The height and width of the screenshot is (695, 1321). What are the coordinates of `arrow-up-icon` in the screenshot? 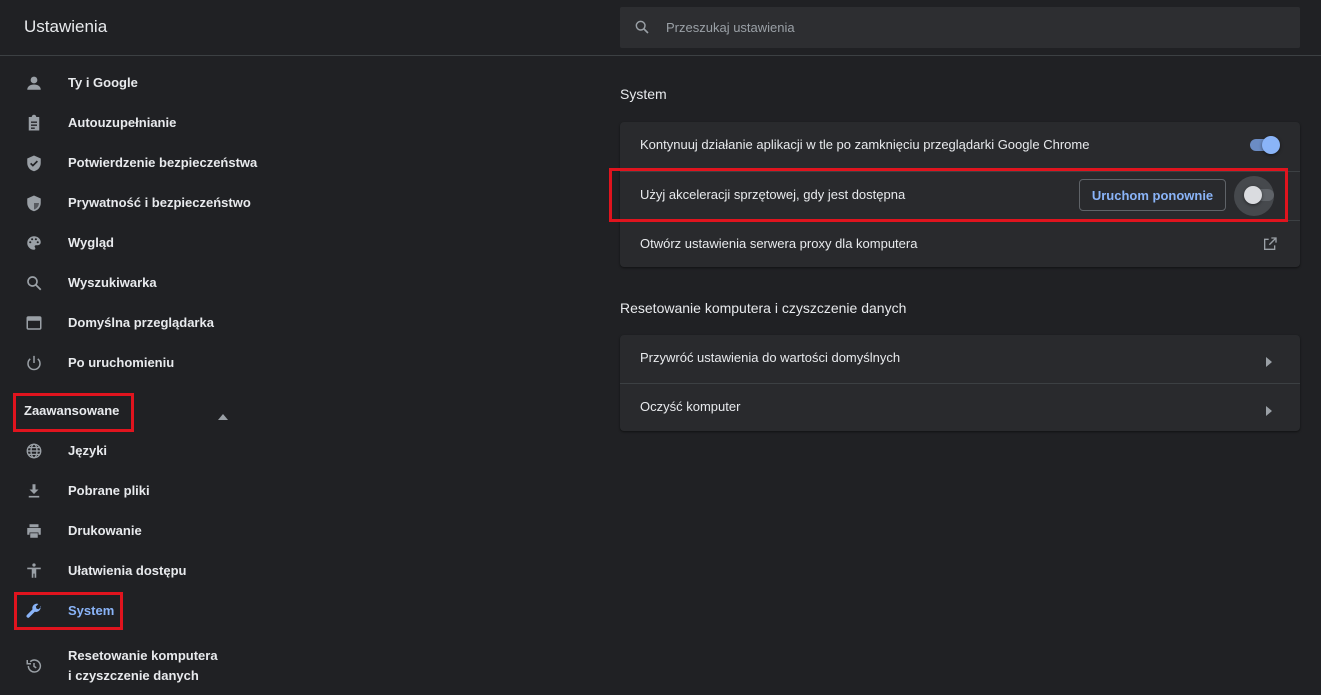 It's located at (223, 416).